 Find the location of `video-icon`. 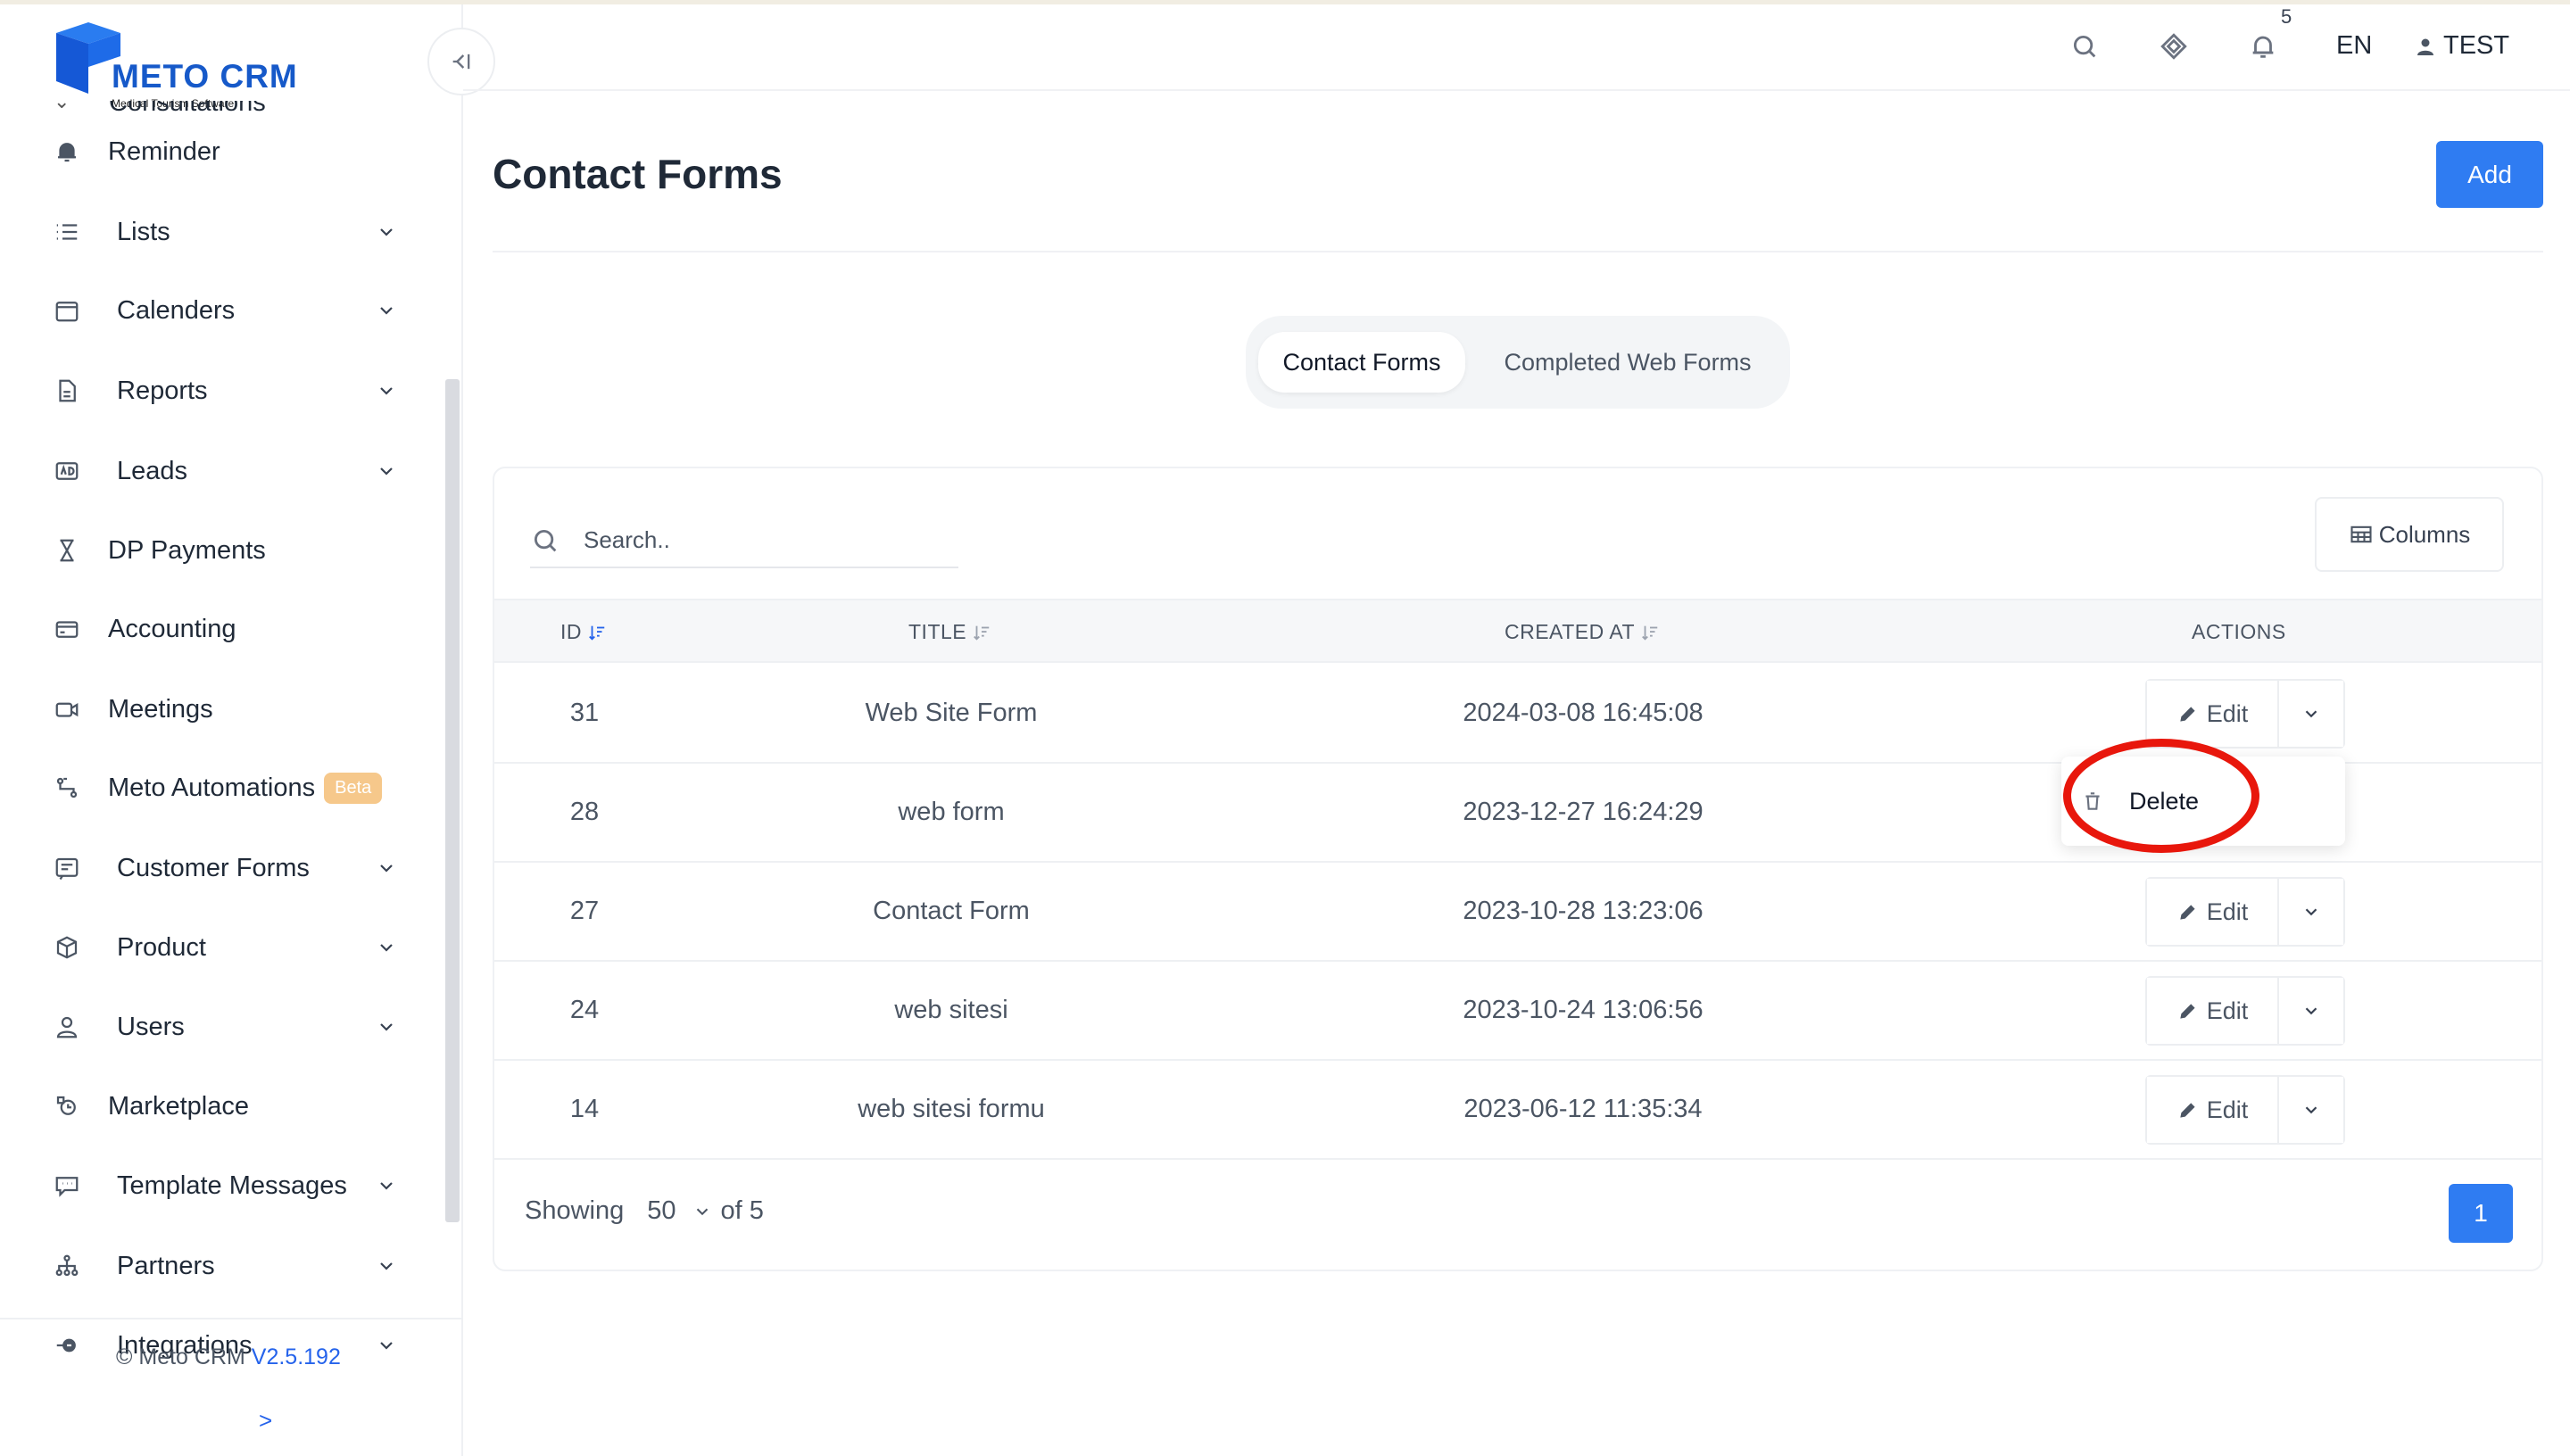

video-icon is located at coordinates (67, 709).